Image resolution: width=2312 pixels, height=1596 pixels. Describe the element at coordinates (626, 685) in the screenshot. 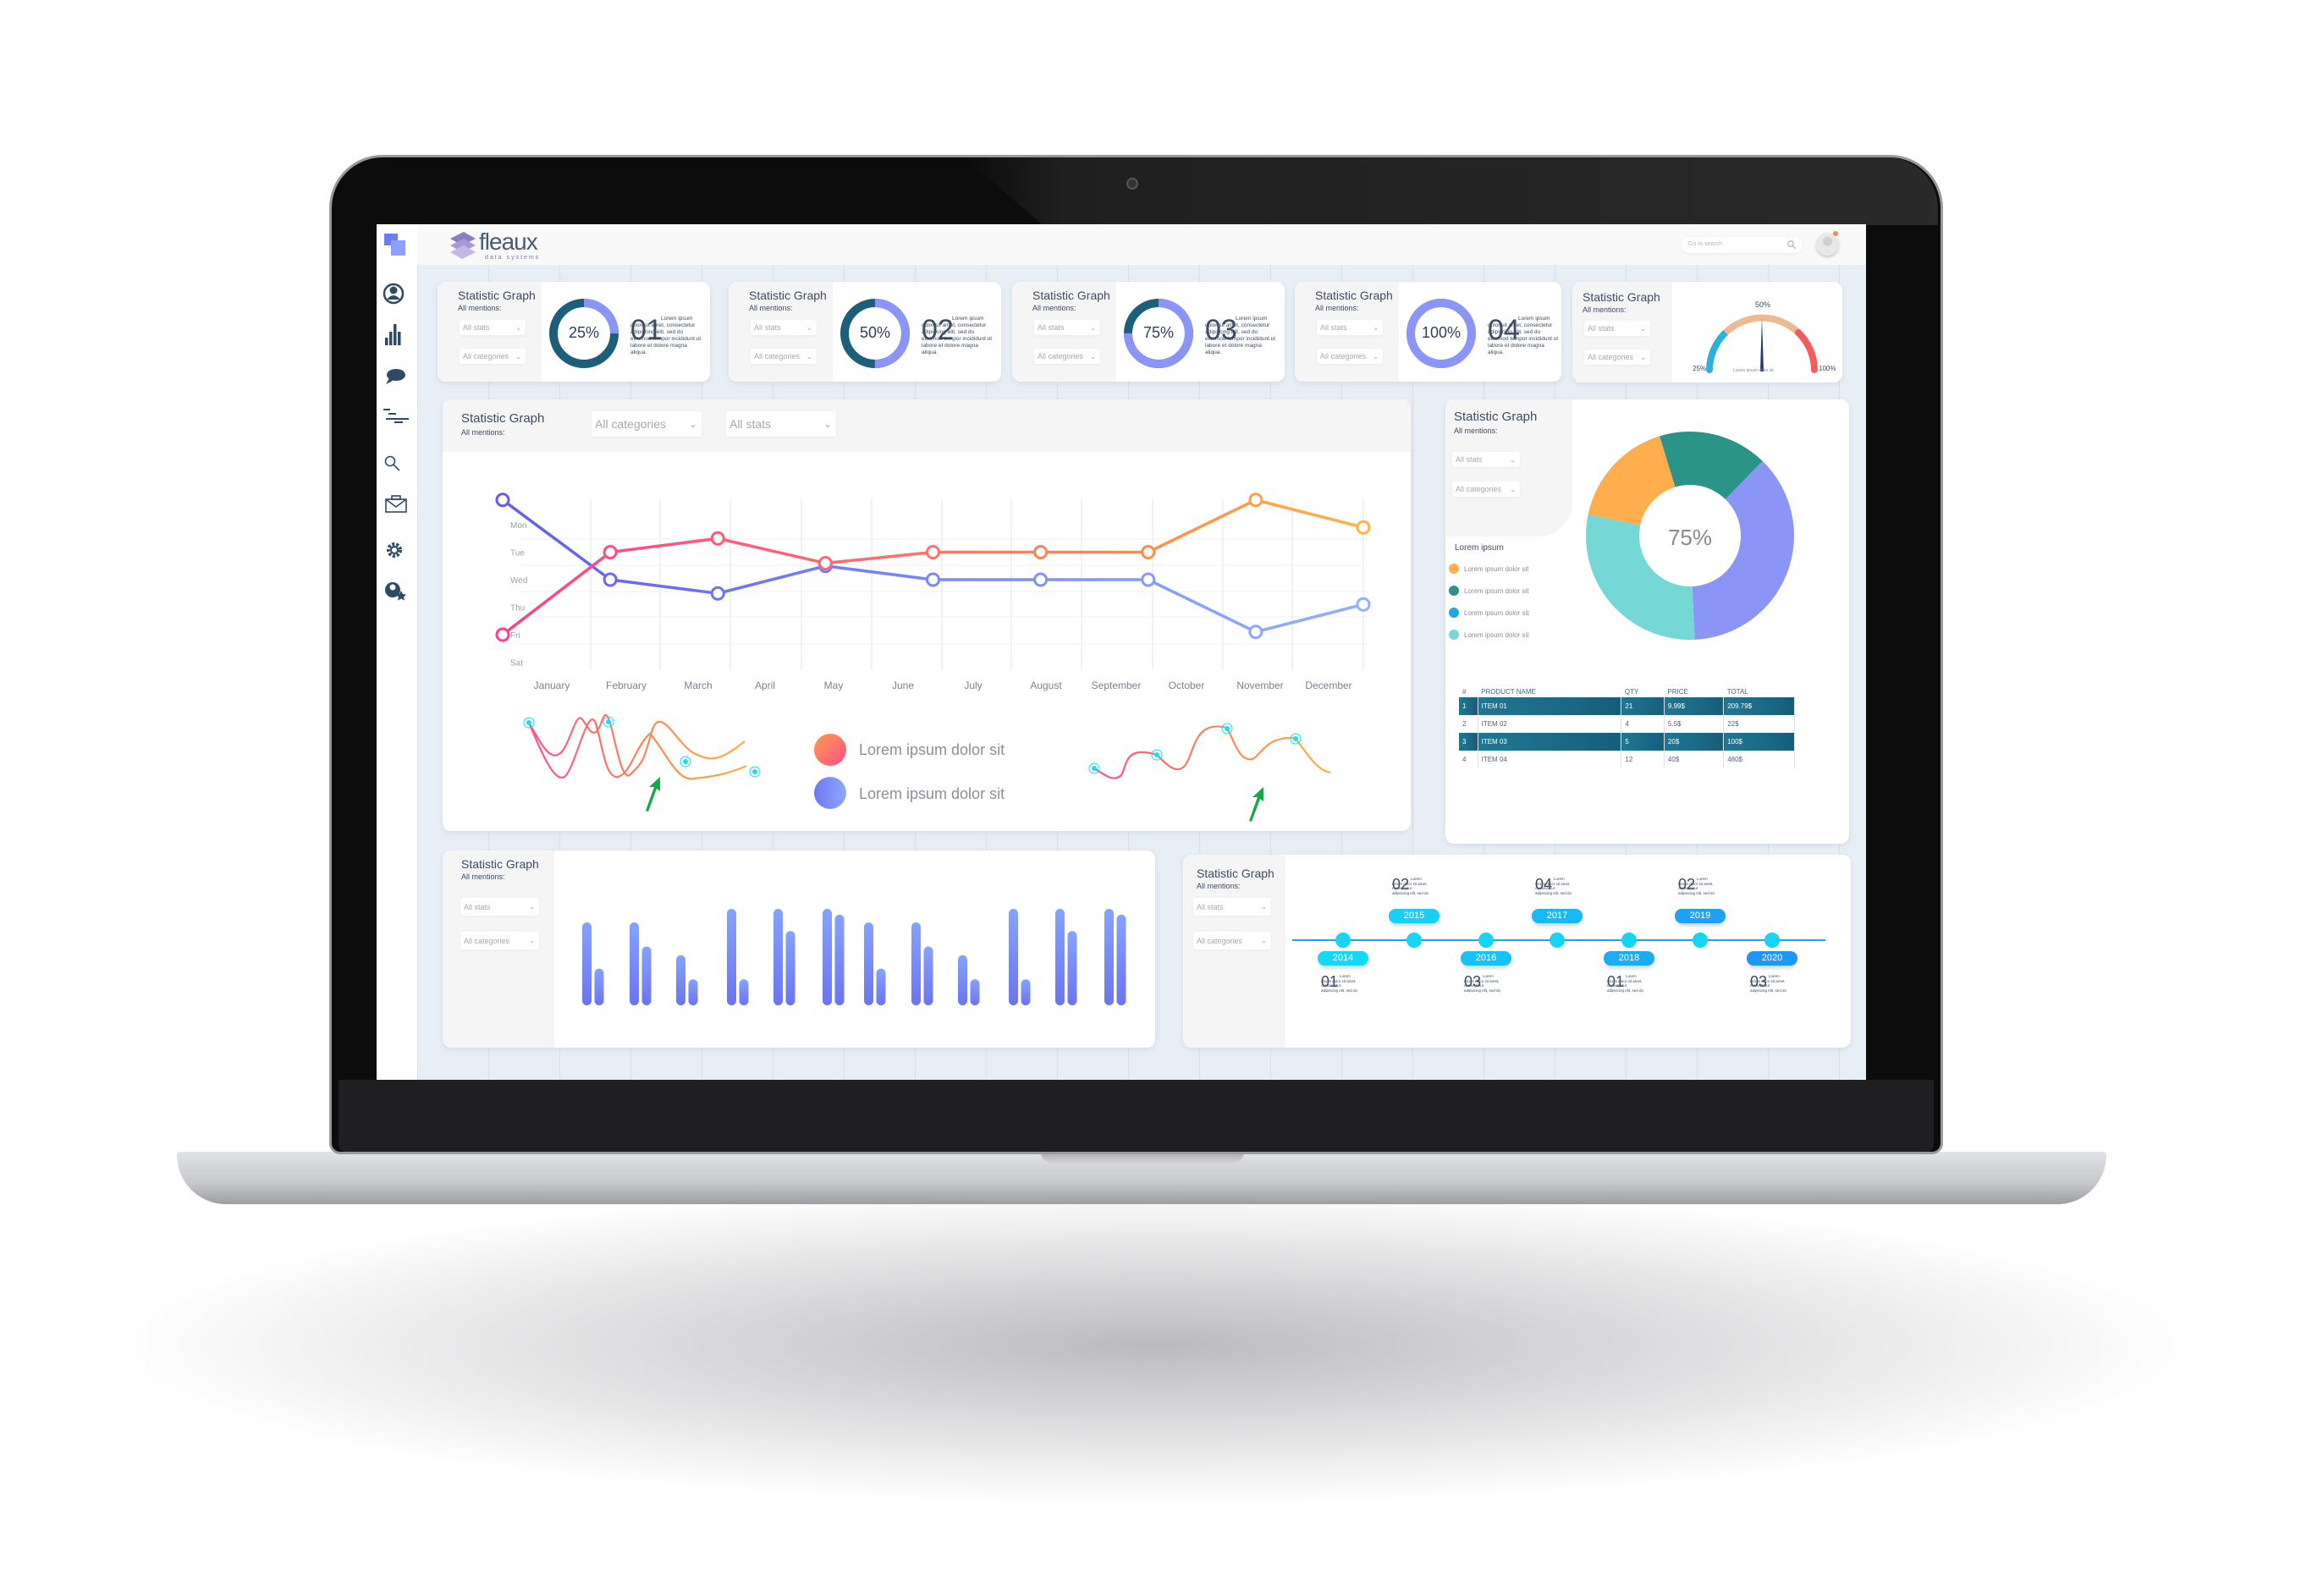

I see `x-tick-label: February` at that location.